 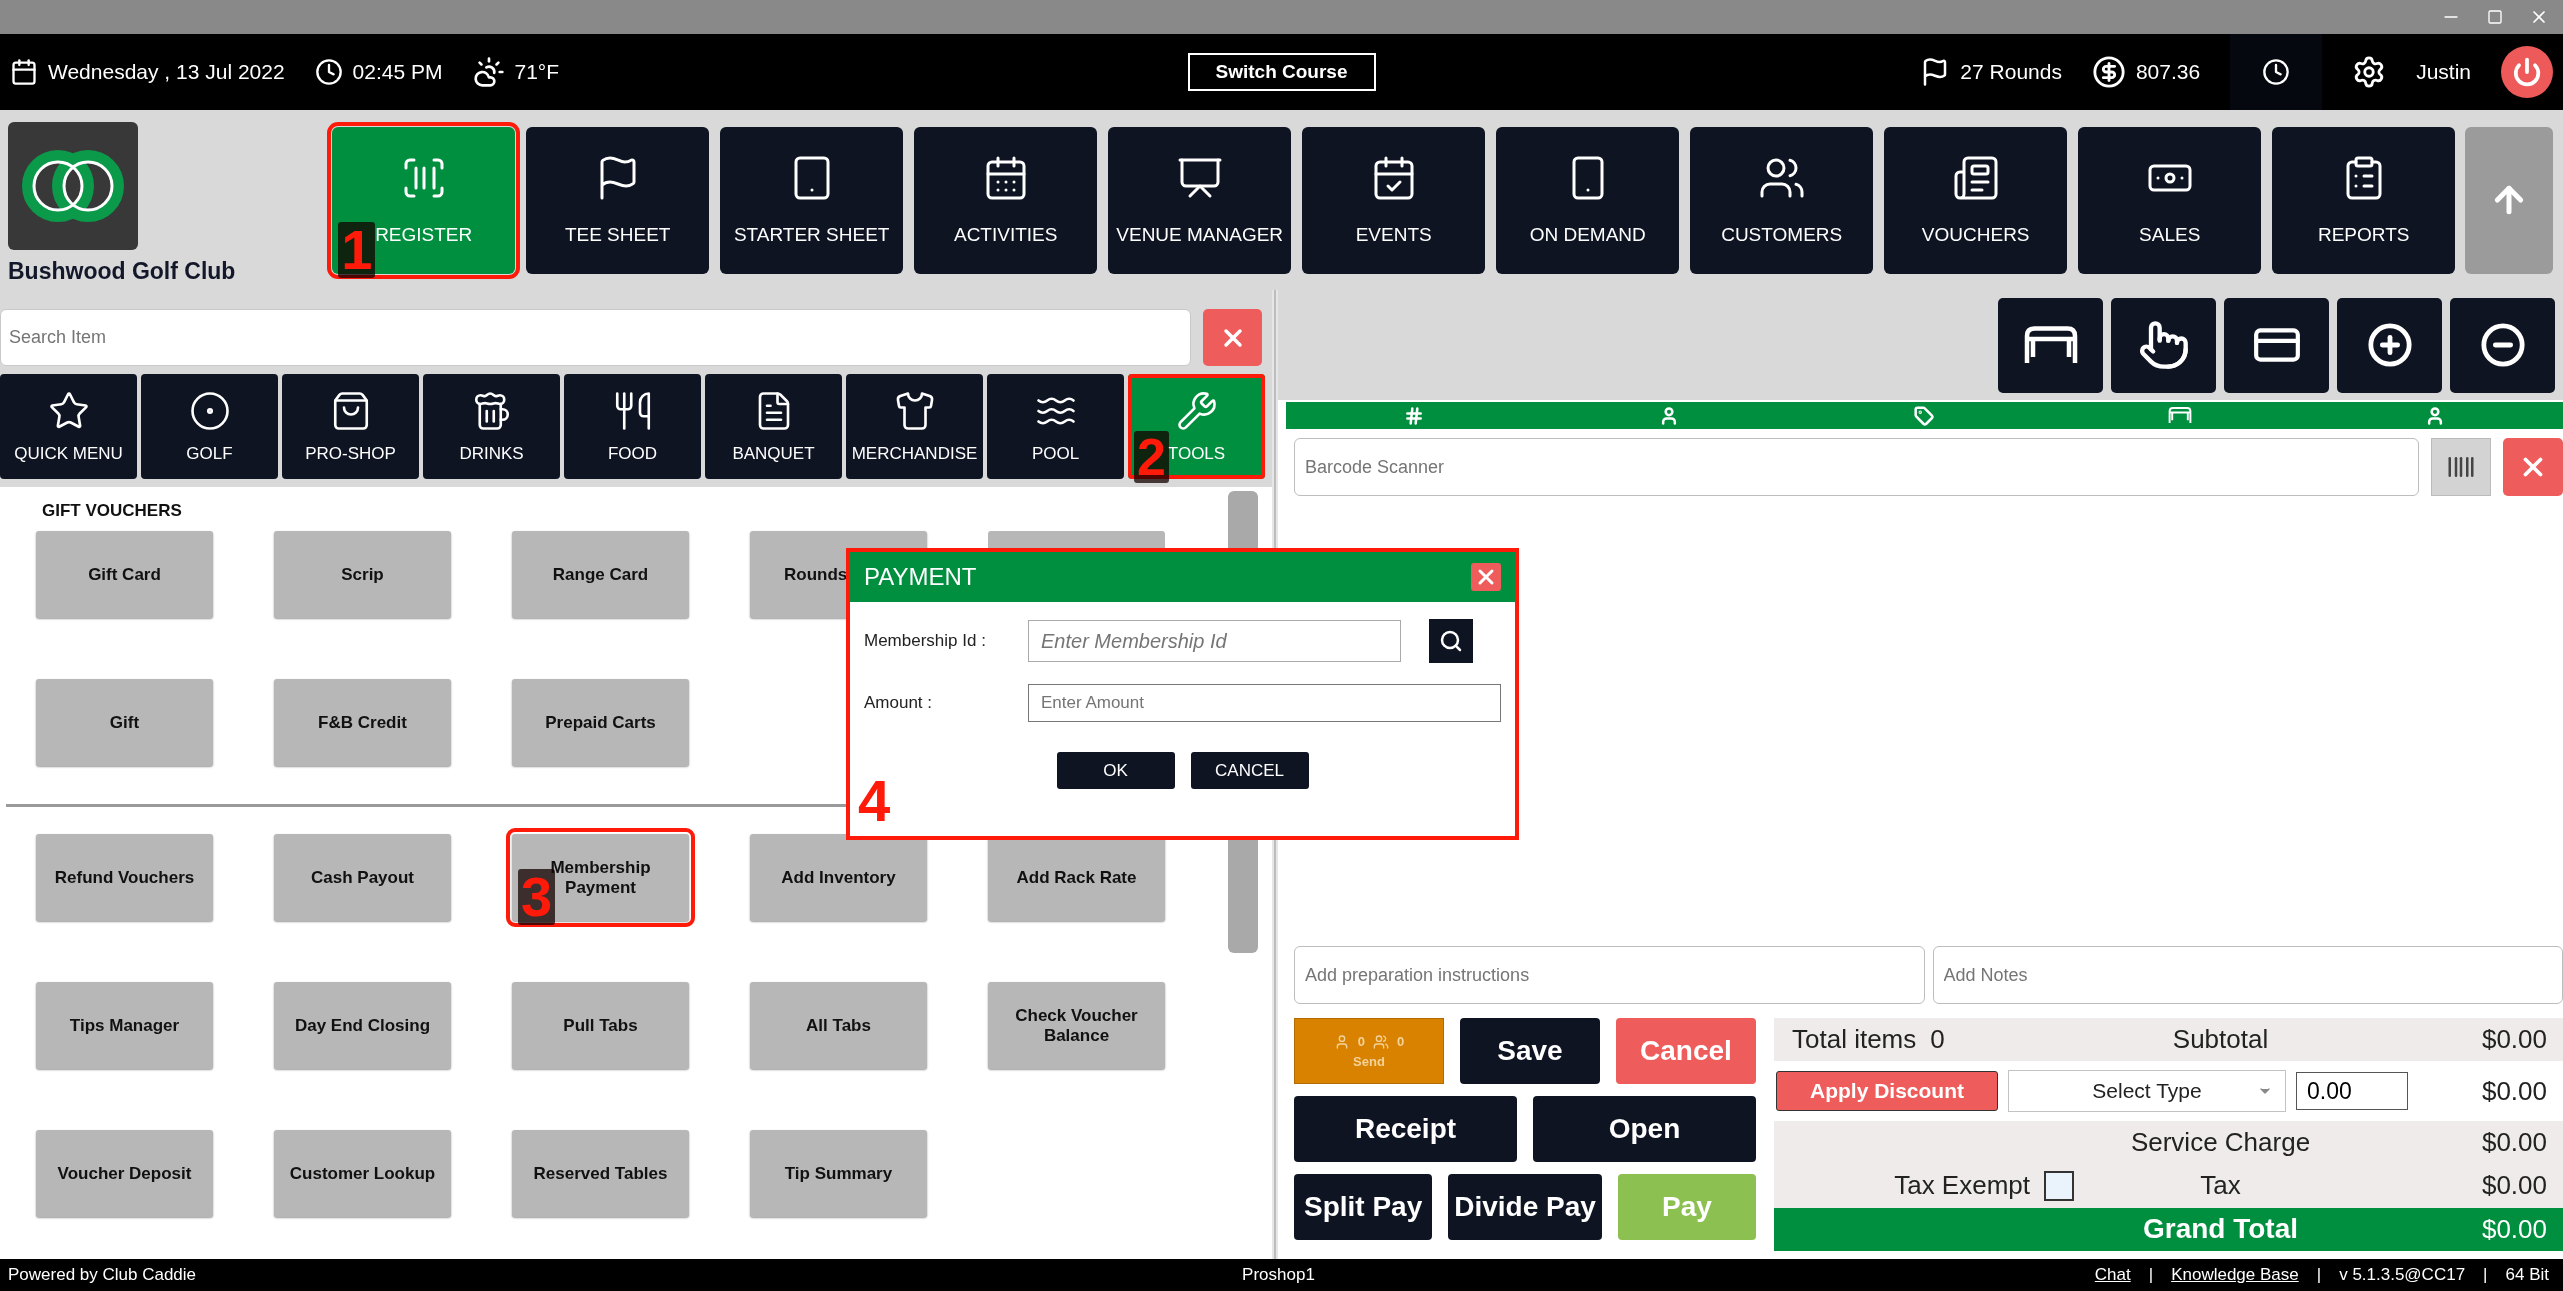 What do you see at coordinates (1588, 200) in the screenshot?
I see `nav-tile: ON DEMAND` at bounding box center [1588, 200].